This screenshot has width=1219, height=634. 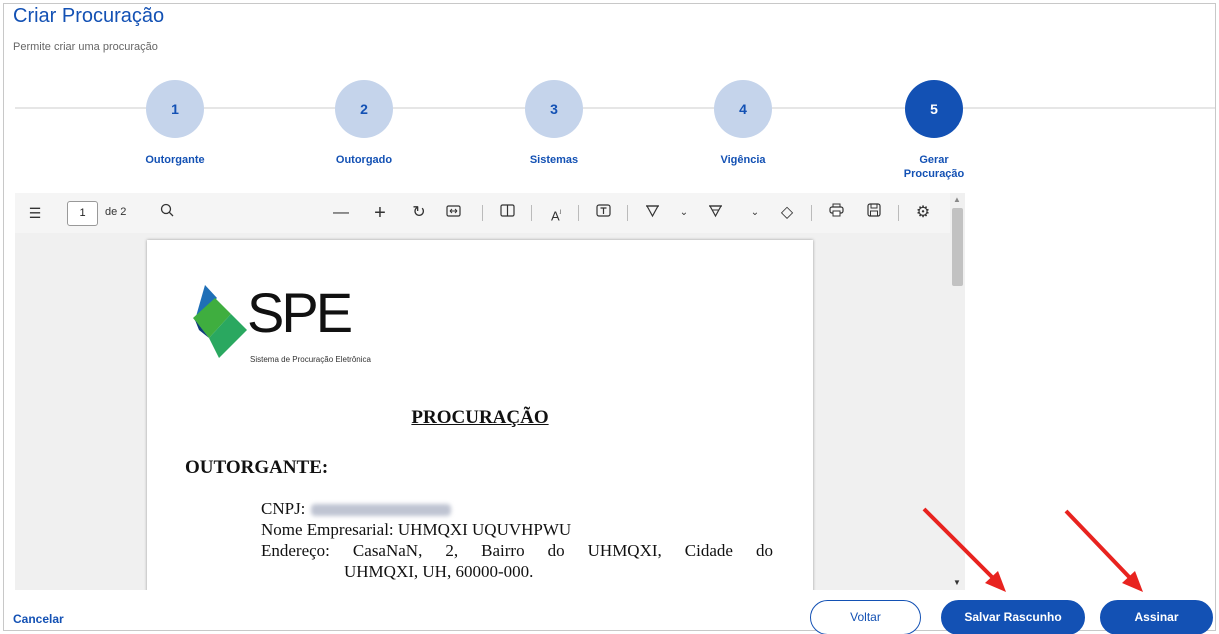 What do you see at coordinates (652, 213) in the screenshot?
I see `draw-icon` at bounding box center [652, 213].